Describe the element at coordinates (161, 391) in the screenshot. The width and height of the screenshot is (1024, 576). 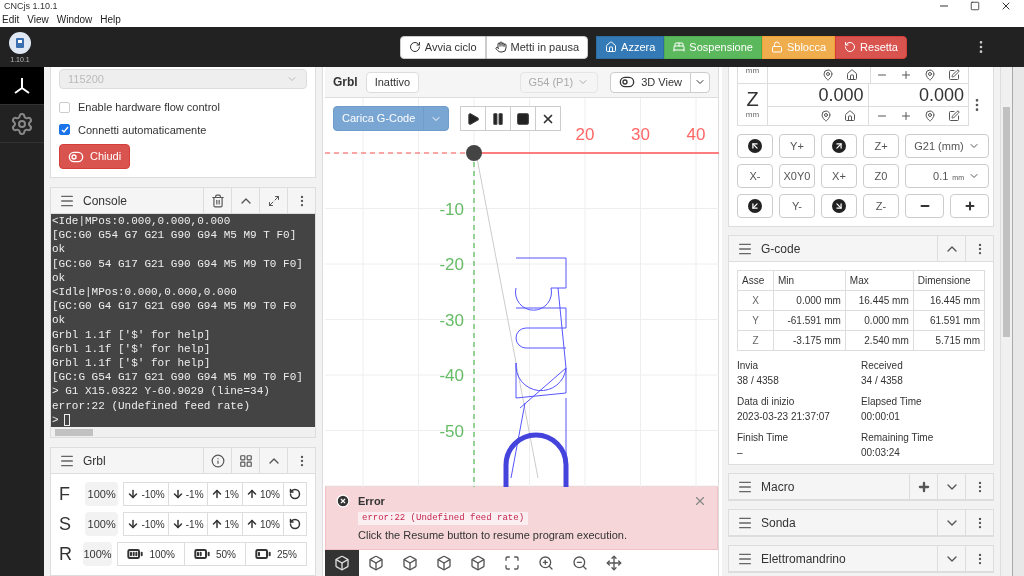
I see `console-line: > G1 X15.0322 Y-60.9029 (line=34)` at that location.